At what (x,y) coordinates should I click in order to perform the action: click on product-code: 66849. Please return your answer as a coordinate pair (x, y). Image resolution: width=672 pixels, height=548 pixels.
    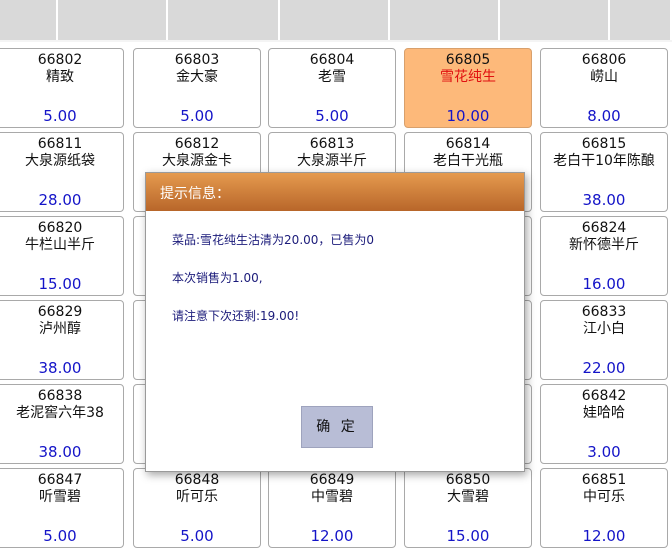
    Looking at the image, I should click on (332, 480).